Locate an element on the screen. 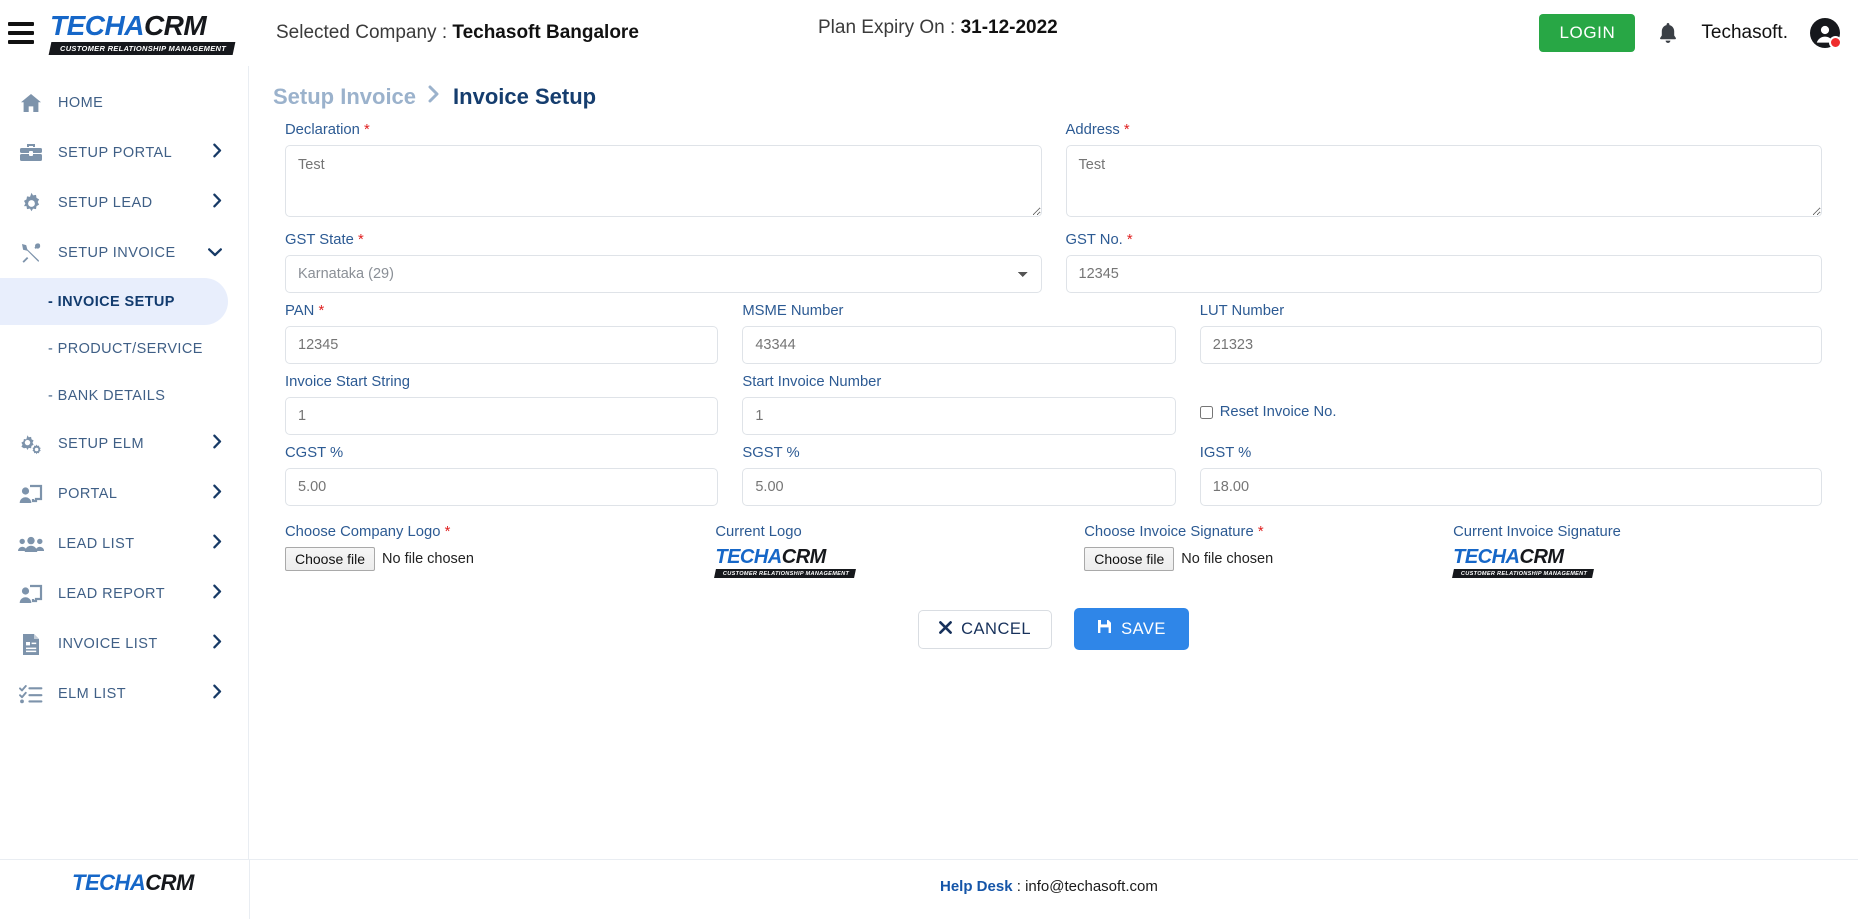 The width and height of the screenshot is (1858, 919). portal-user-icon is located at coordinates (31, 594).